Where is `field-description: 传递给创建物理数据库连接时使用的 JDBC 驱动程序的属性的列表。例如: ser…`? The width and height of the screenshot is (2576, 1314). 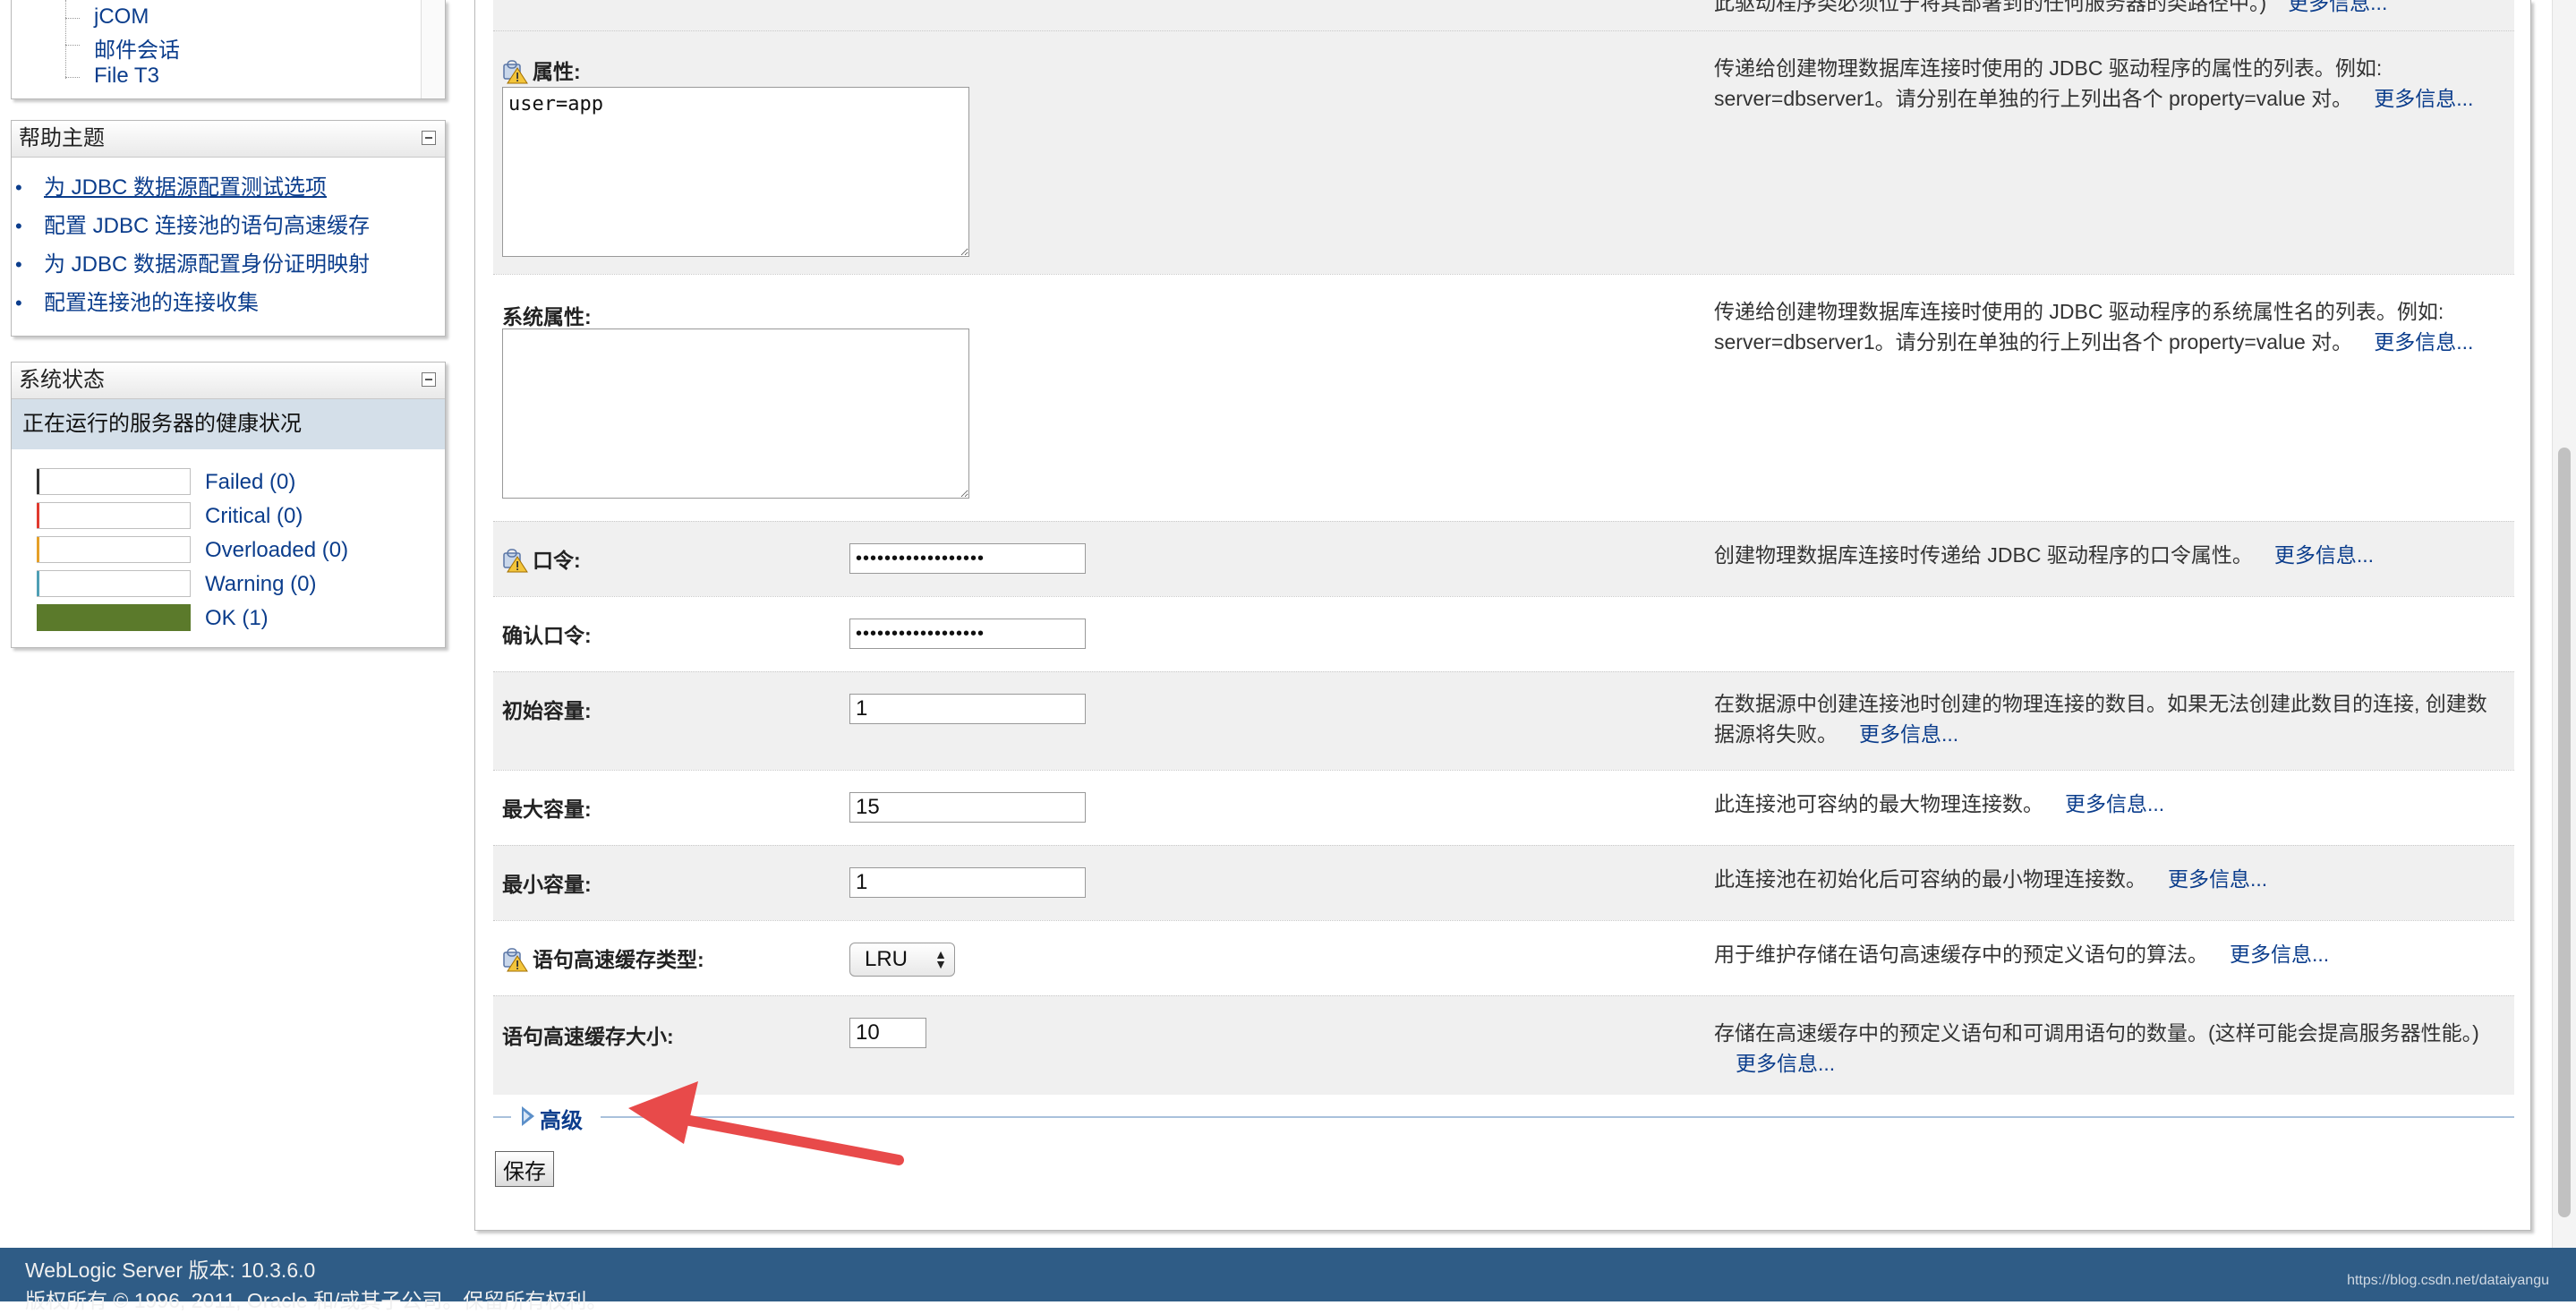
field-description: 传递给创建物理数据库连接时使用的 JDBC 驱动程序的属性的列表。例如: ser… is located at coordinates (2108, 83).